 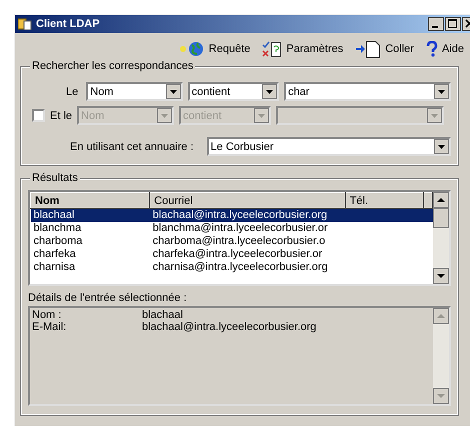 What do you see at coordinates (328, 146) in the screenshot?
I see `directory-dropdown: Le Corbusier` at bounding box center [328, 146].